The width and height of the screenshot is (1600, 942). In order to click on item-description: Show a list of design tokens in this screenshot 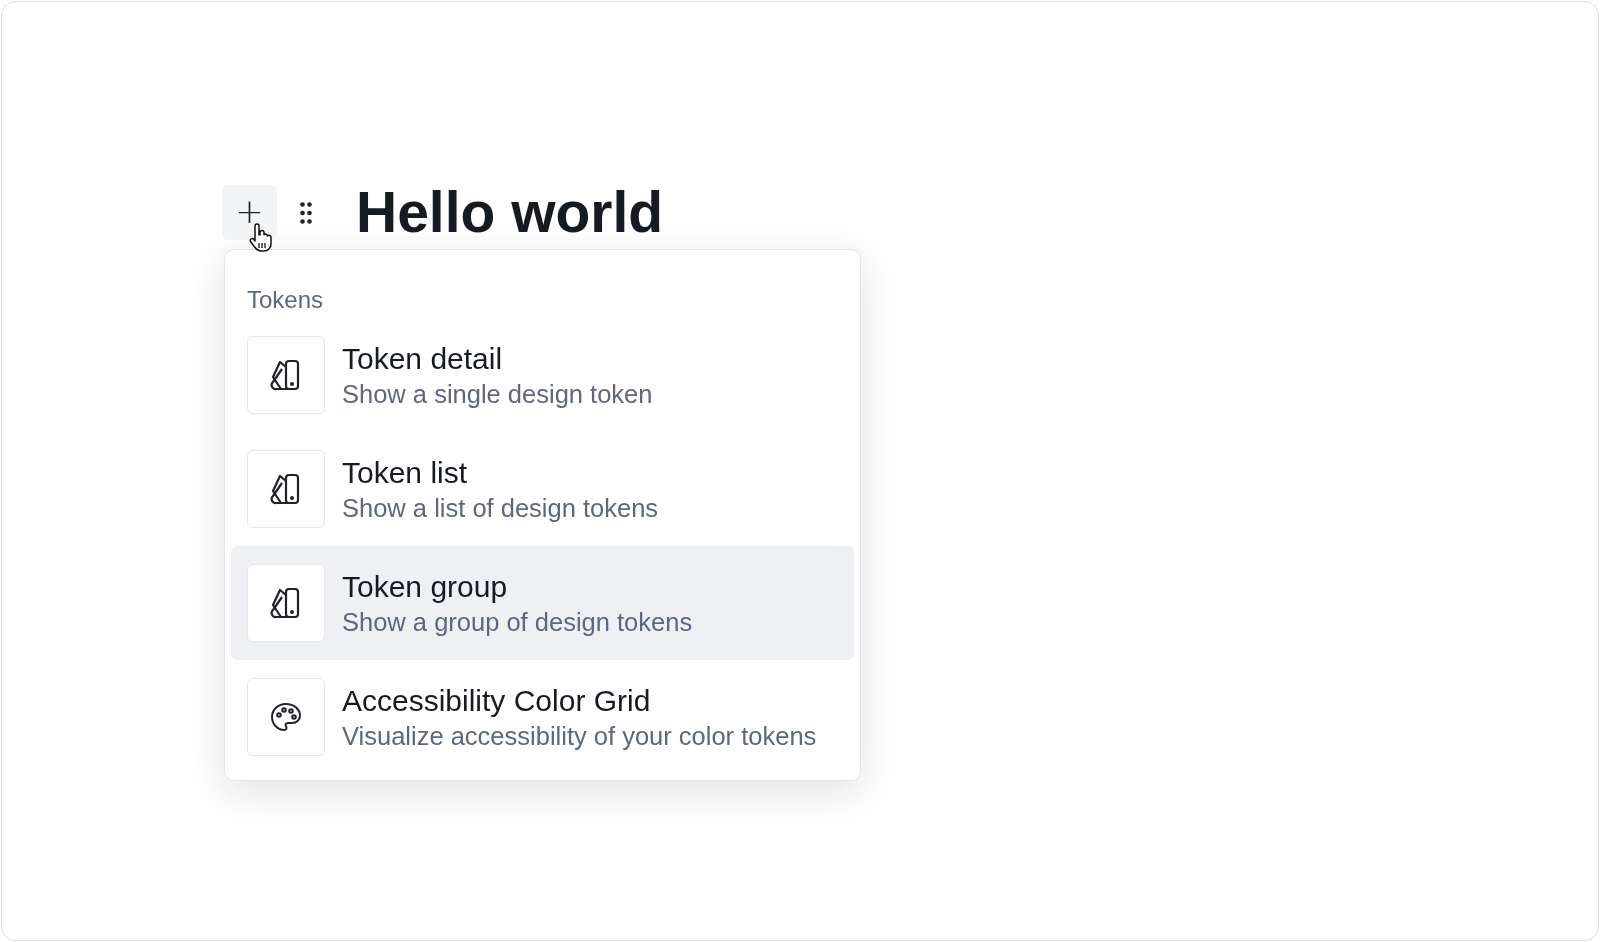, I will do `click(500, 508)`.